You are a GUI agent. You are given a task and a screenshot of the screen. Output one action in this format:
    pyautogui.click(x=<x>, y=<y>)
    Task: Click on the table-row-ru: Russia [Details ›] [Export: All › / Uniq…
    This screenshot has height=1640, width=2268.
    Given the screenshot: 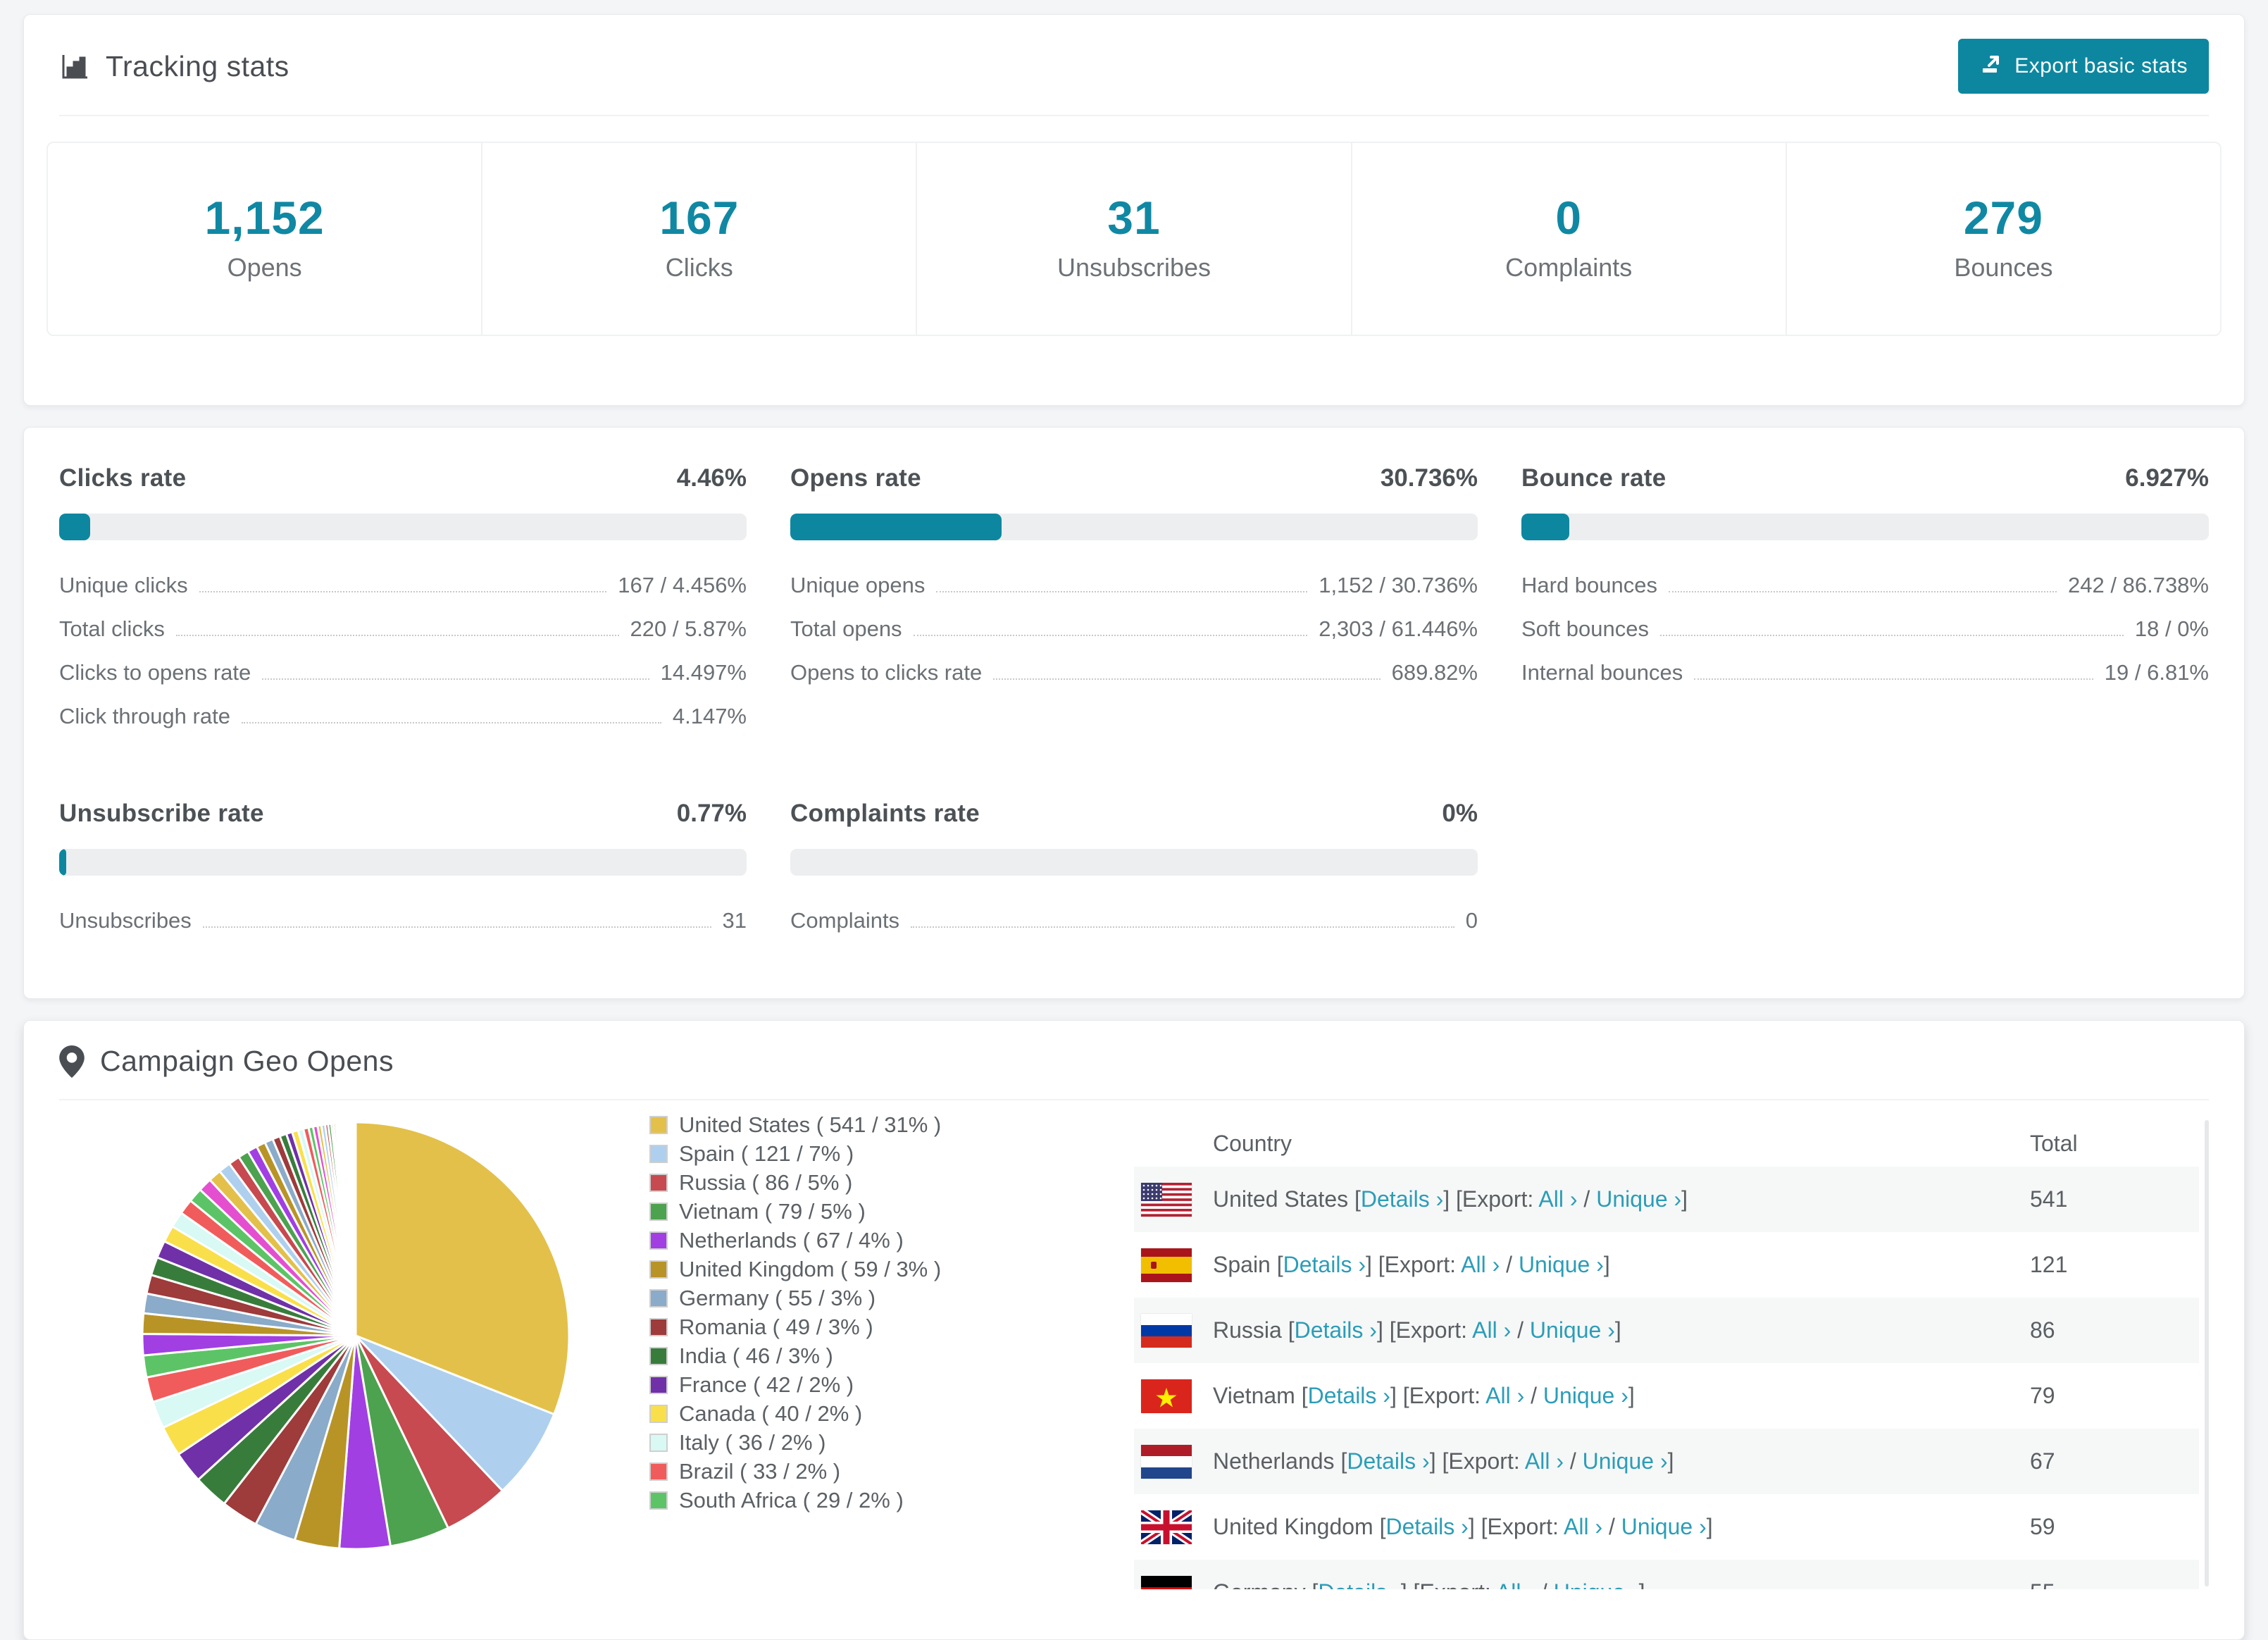 What is the action you would take?
    pyautogui.click(x=1667, y=1330)
    